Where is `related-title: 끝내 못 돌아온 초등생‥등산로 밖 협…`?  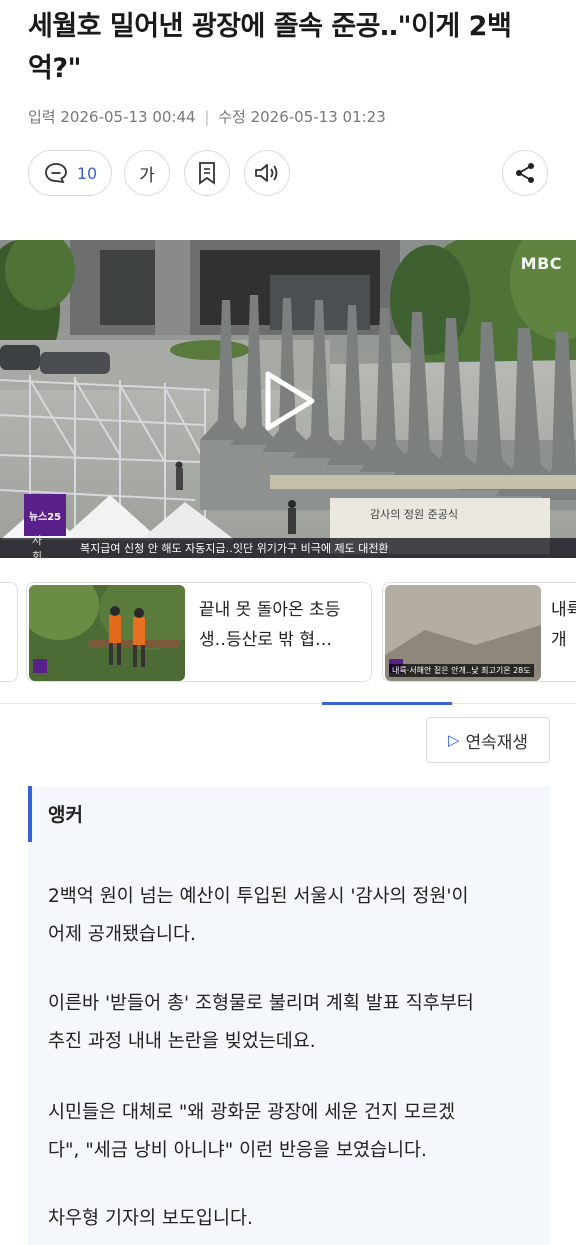 related-title: 끝내 못 돌아온 초등생‥등산로 밖 협… is located at coordinates (270, 625).